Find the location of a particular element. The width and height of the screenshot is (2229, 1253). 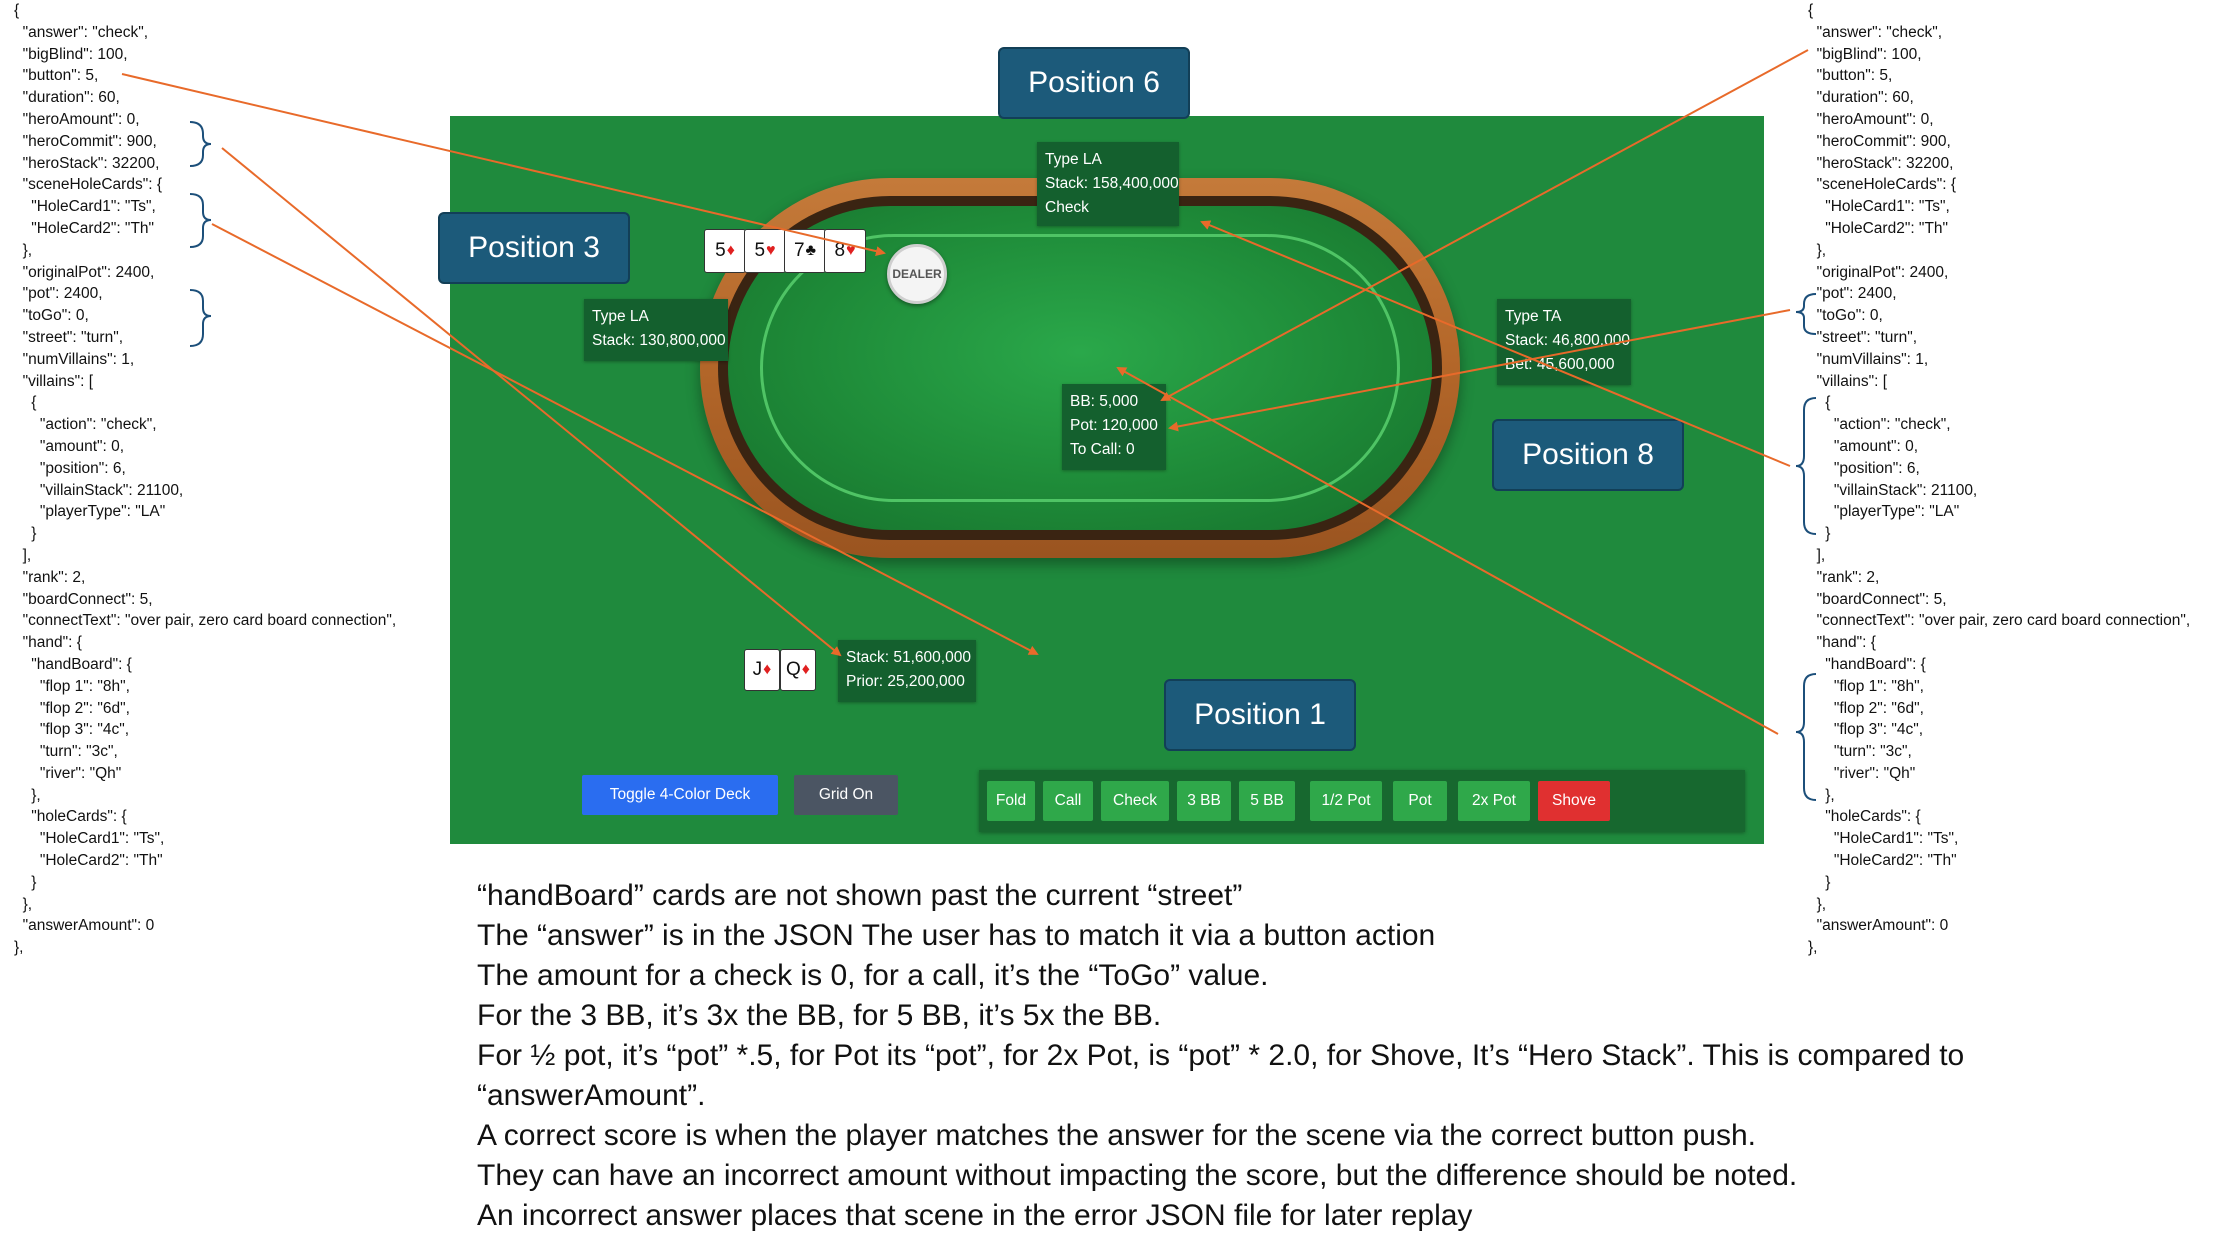

json-right-line: "duration": 60, is located at coordinates (1861, 98).